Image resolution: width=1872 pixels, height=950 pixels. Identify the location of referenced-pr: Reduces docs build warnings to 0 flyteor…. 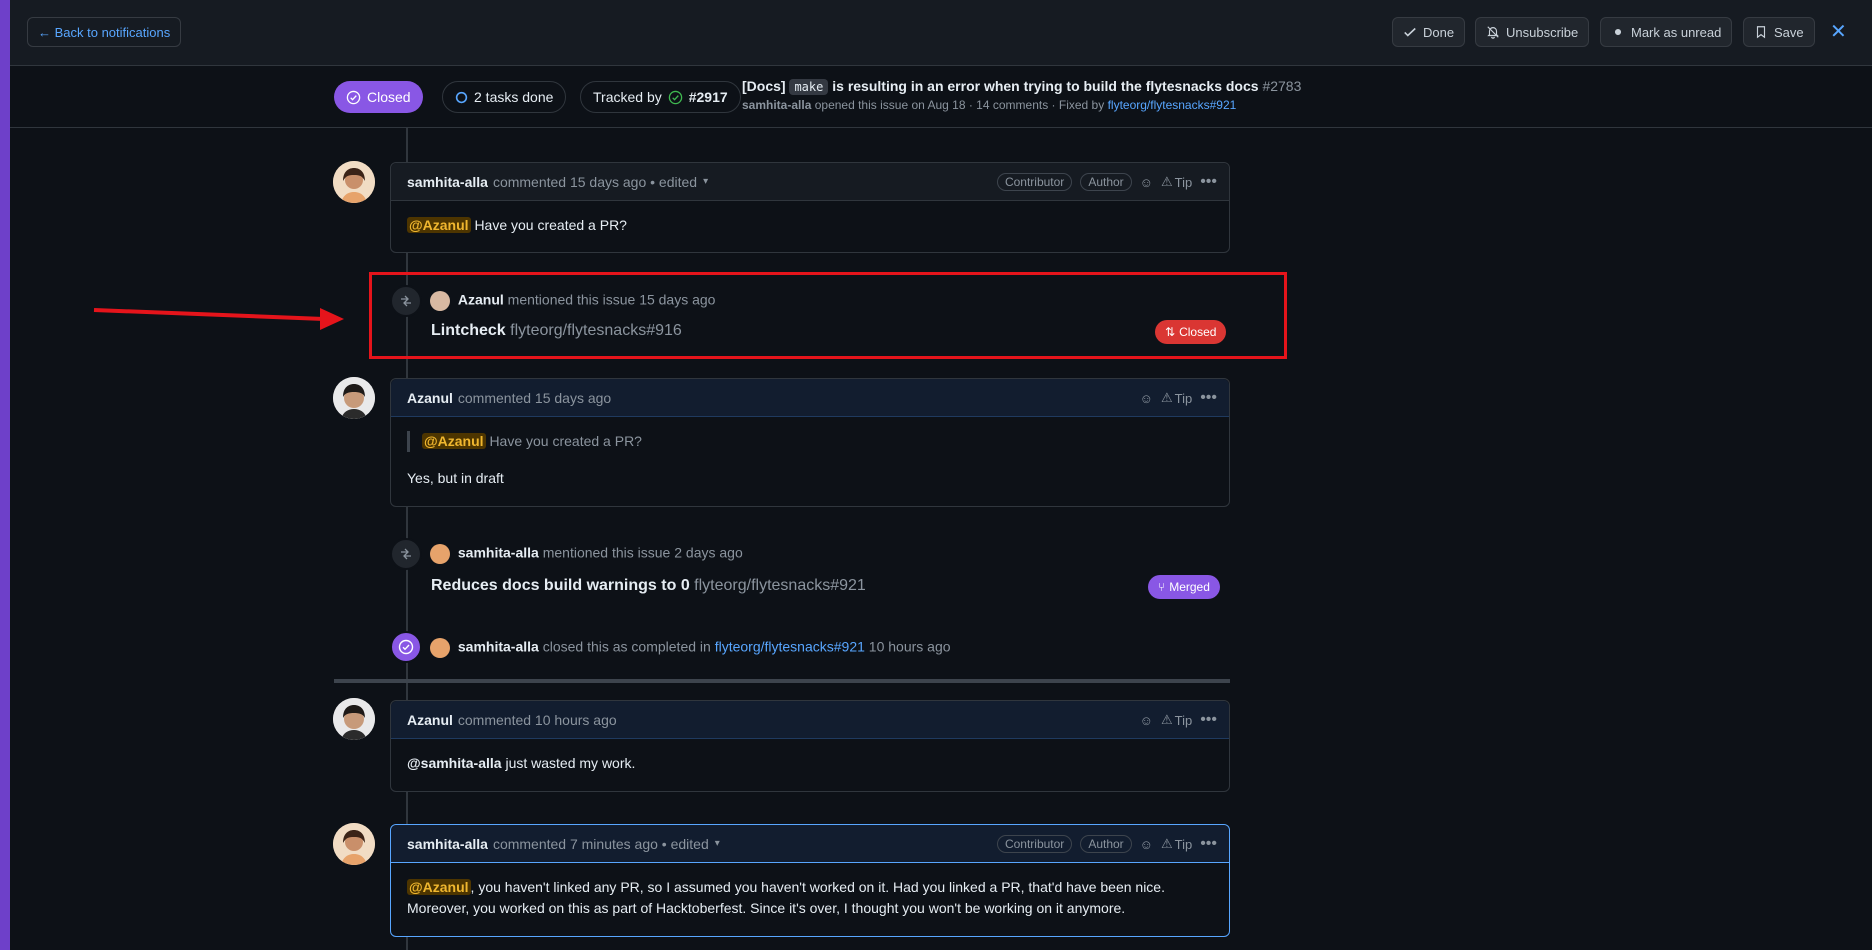
(648, 586).